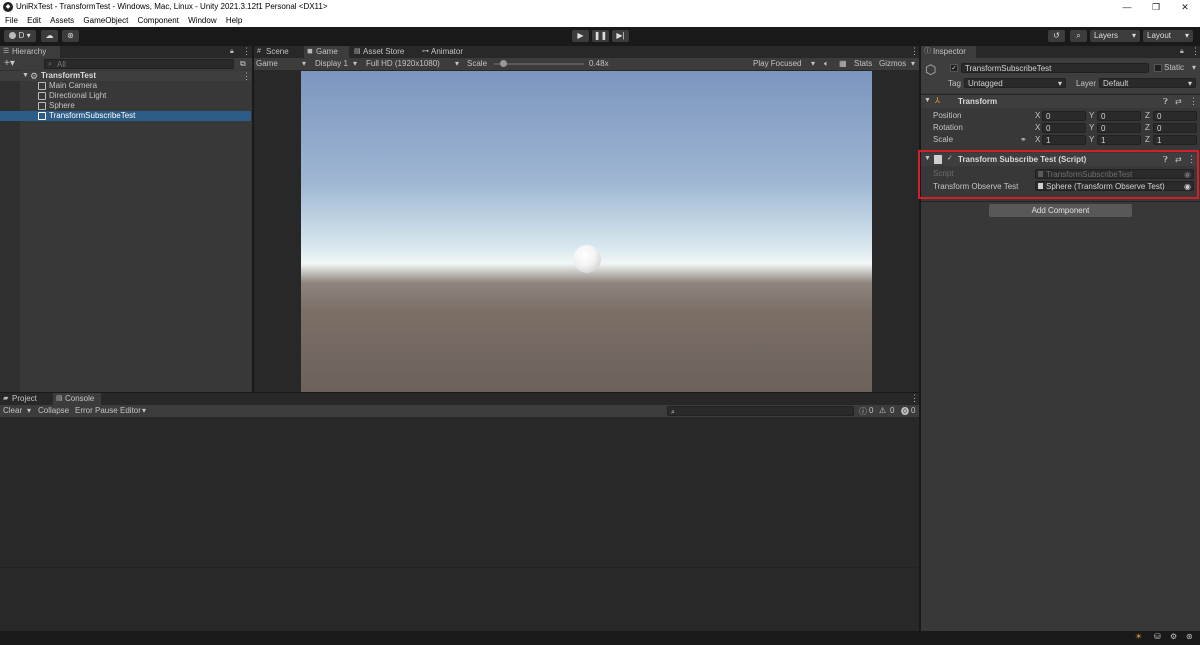 This screenshot has width=1200, height=645. Describe the element at coordinates (1064, 116) in the screenshot. I see `position-x-field: 0` at that location.